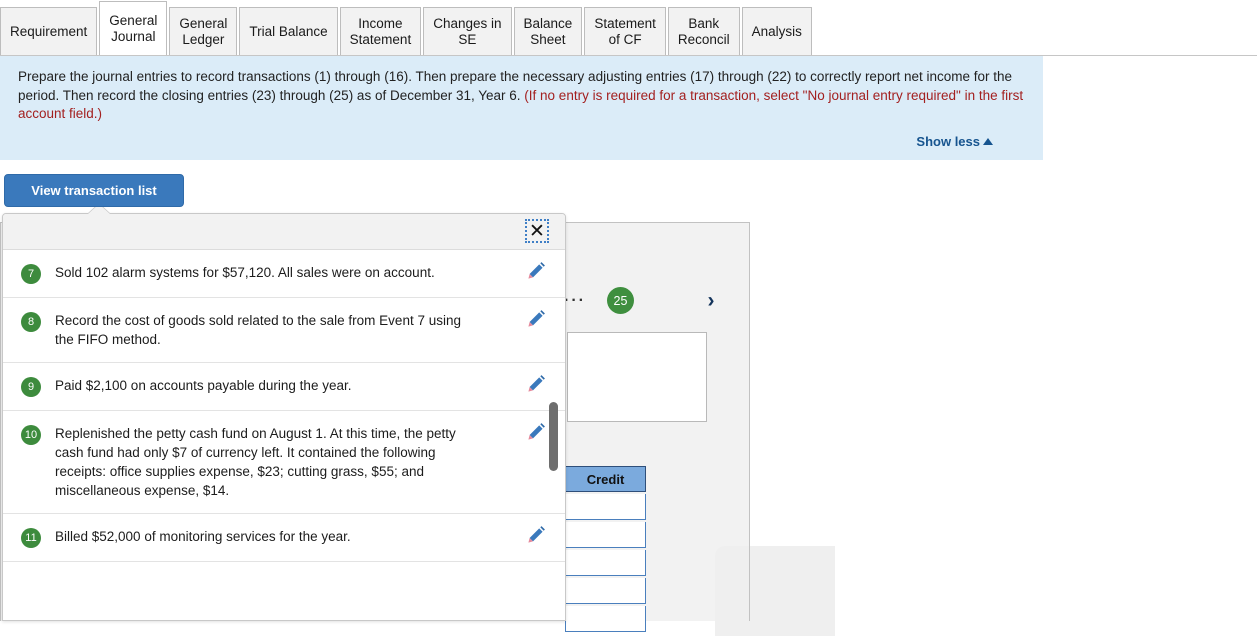 The width and height of the screenshot is (1257, 636). I want to click on transaction-number-badge: 11, so click(31, 538).